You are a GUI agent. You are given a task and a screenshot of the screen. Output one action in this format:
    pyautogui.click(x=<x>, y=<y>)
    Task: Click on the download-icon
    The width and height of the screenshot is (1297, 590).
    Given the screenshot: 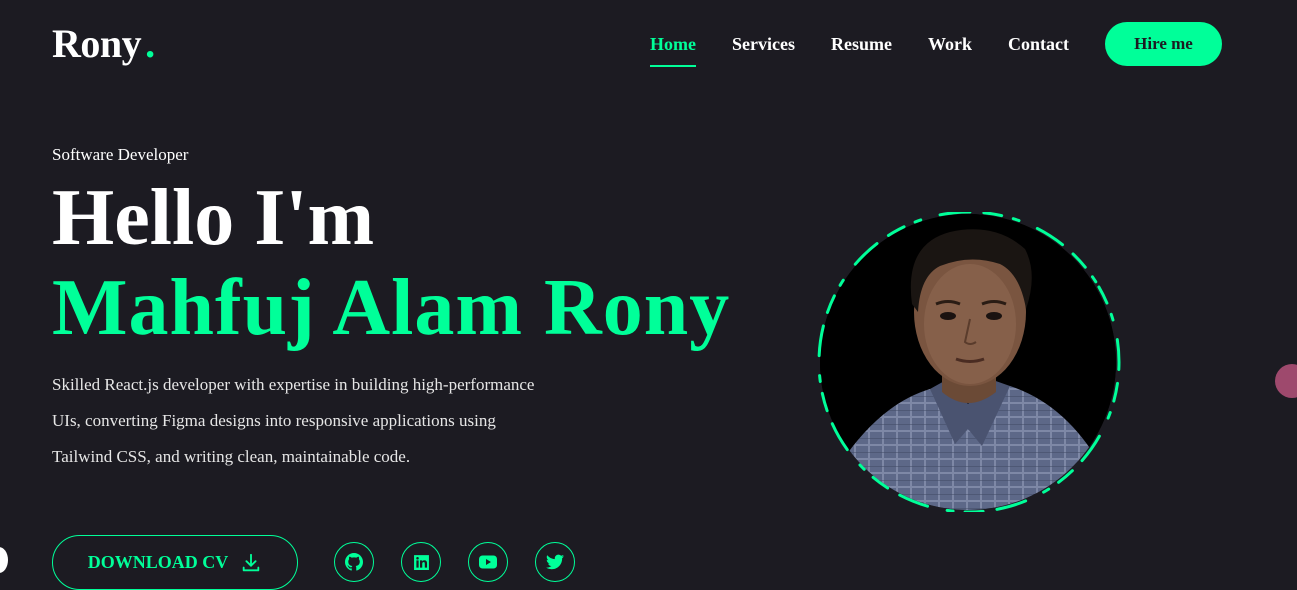 What is the action you would take?
    pyautogui.click(x=251, y=562)
    